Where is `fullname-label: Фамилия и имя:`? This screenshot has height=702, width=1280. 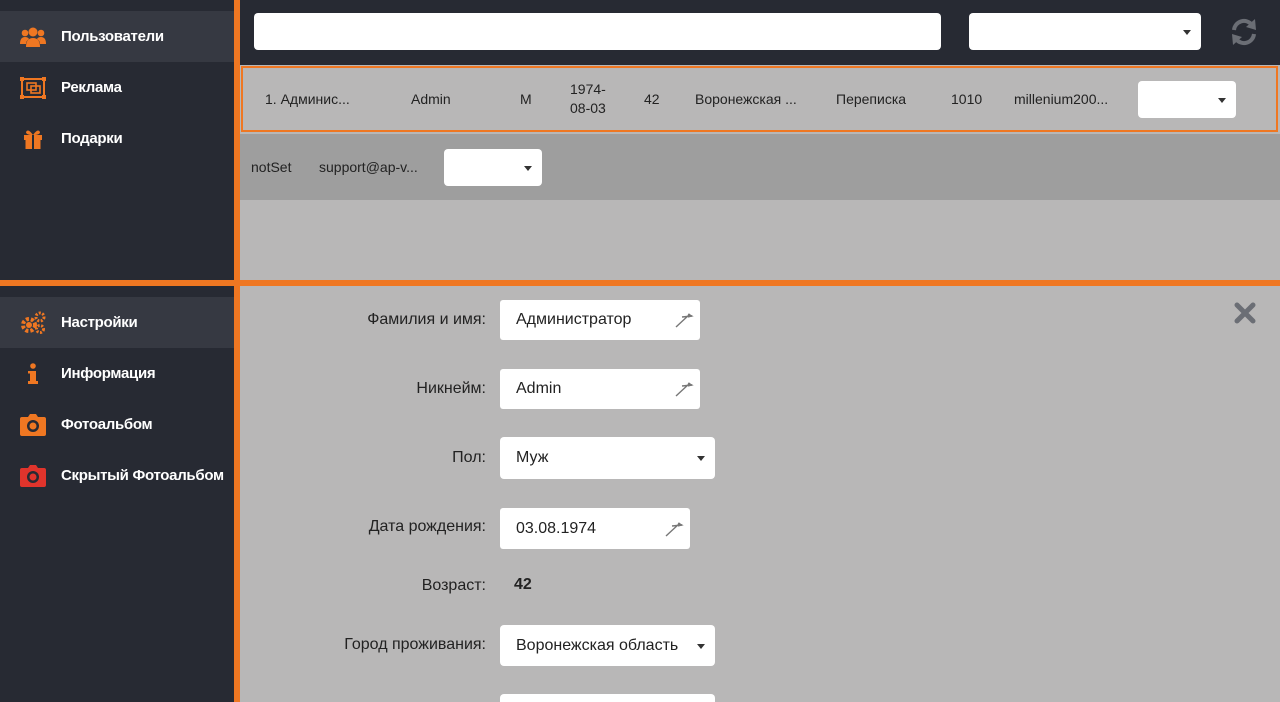 fullname-label: Фамилия и имя: is located at coordinates (426, 319).